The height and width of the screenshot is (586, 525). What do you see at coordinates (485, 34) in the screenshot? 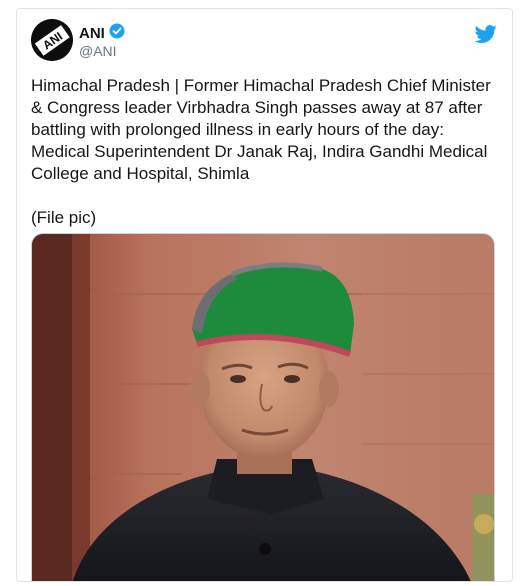
I see `twitter-bird-icon` at bounding box center [485, 34].